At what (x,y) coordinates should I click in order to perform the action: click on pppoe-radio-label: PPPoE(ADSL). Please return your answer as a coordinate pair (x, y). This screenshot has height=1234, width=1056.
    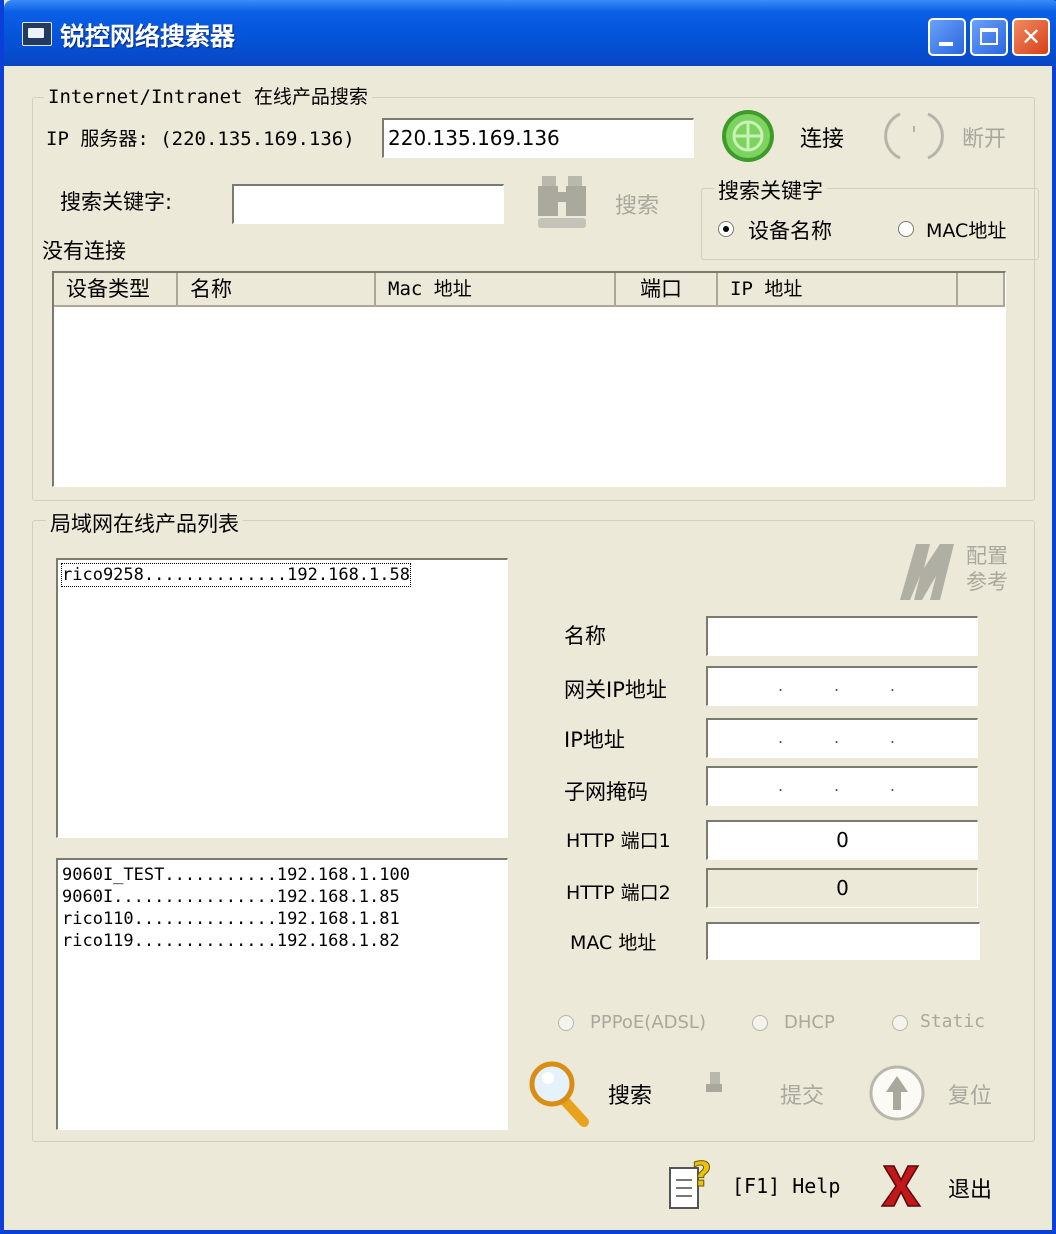
    Looking at the image, I should click on (648, 1022).